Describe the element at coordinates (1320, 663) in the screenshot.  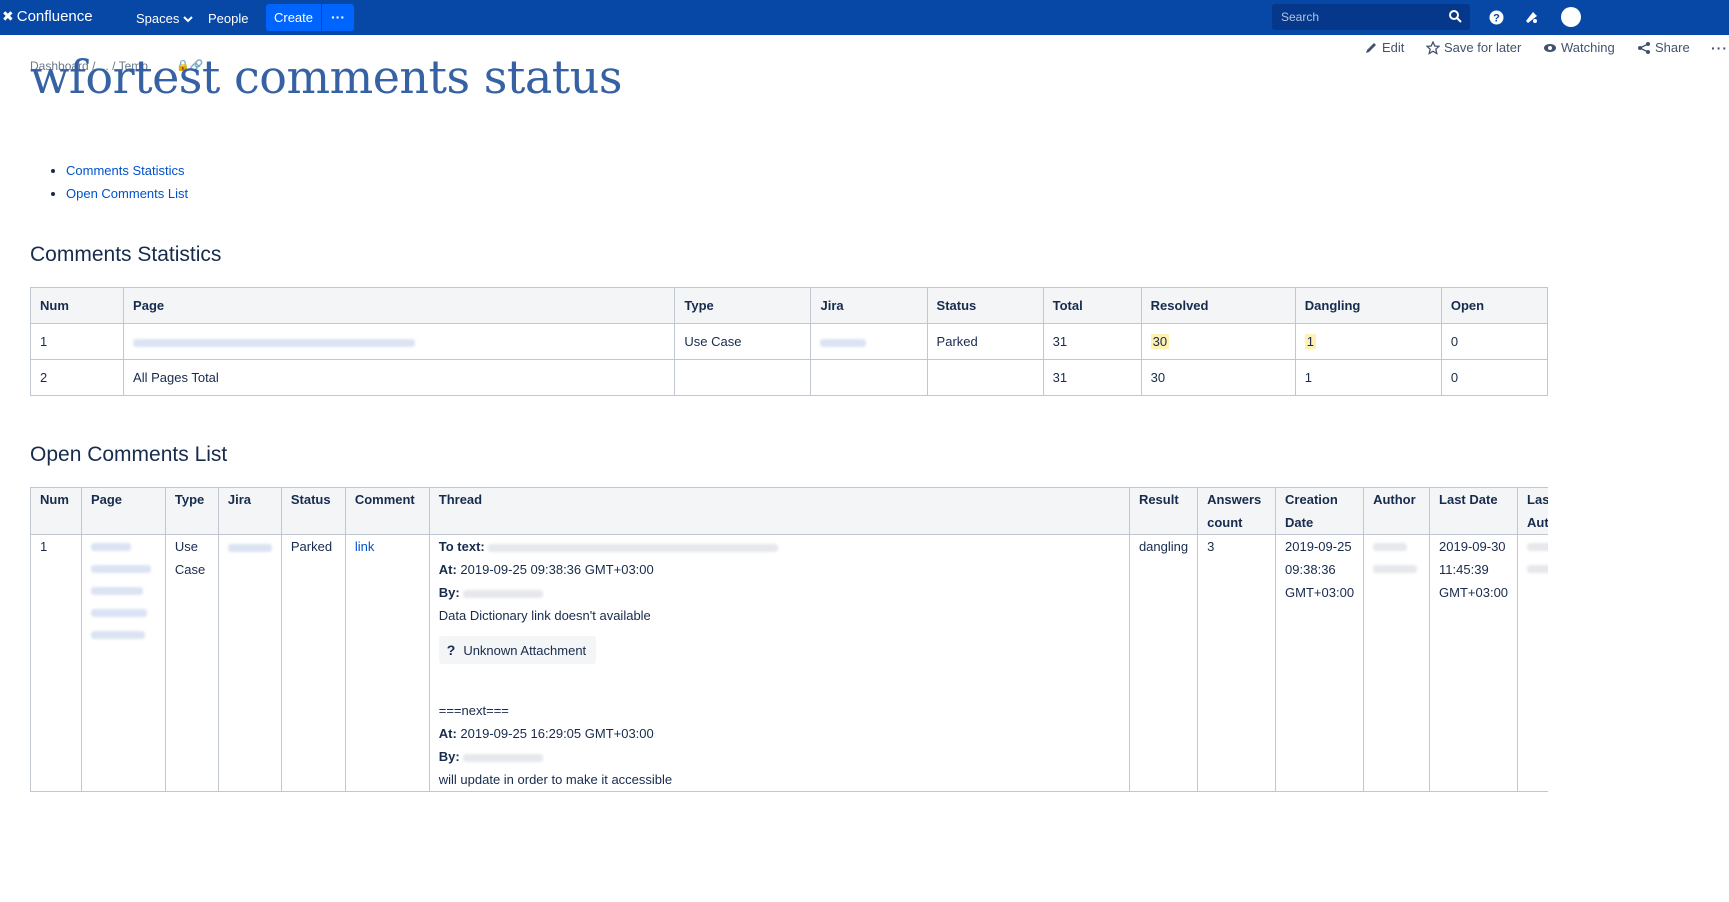
I see `cell-creation-date: 2019-09-25 09:38:36 GMT+03:00` at that location.